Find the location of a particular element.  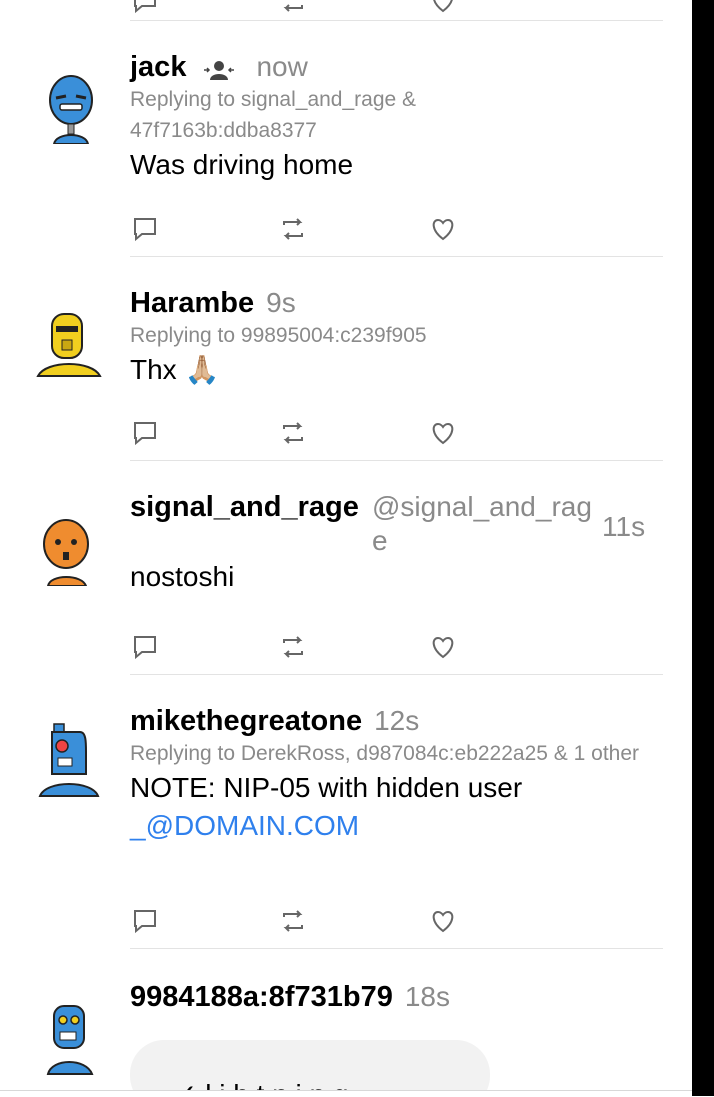

post-body: NOTE: NIP-05 with hidden user is located at coordinates (326, 787).